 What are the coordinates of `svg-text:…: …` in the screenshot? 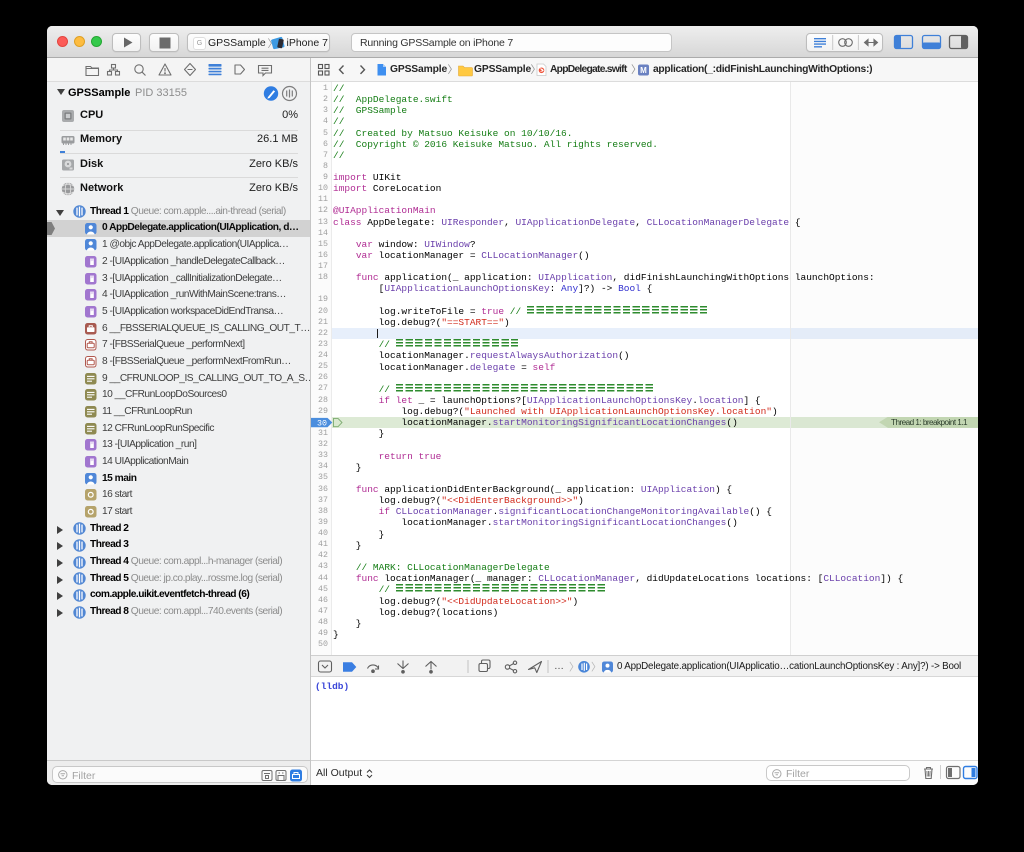 It's located at (559, 666).